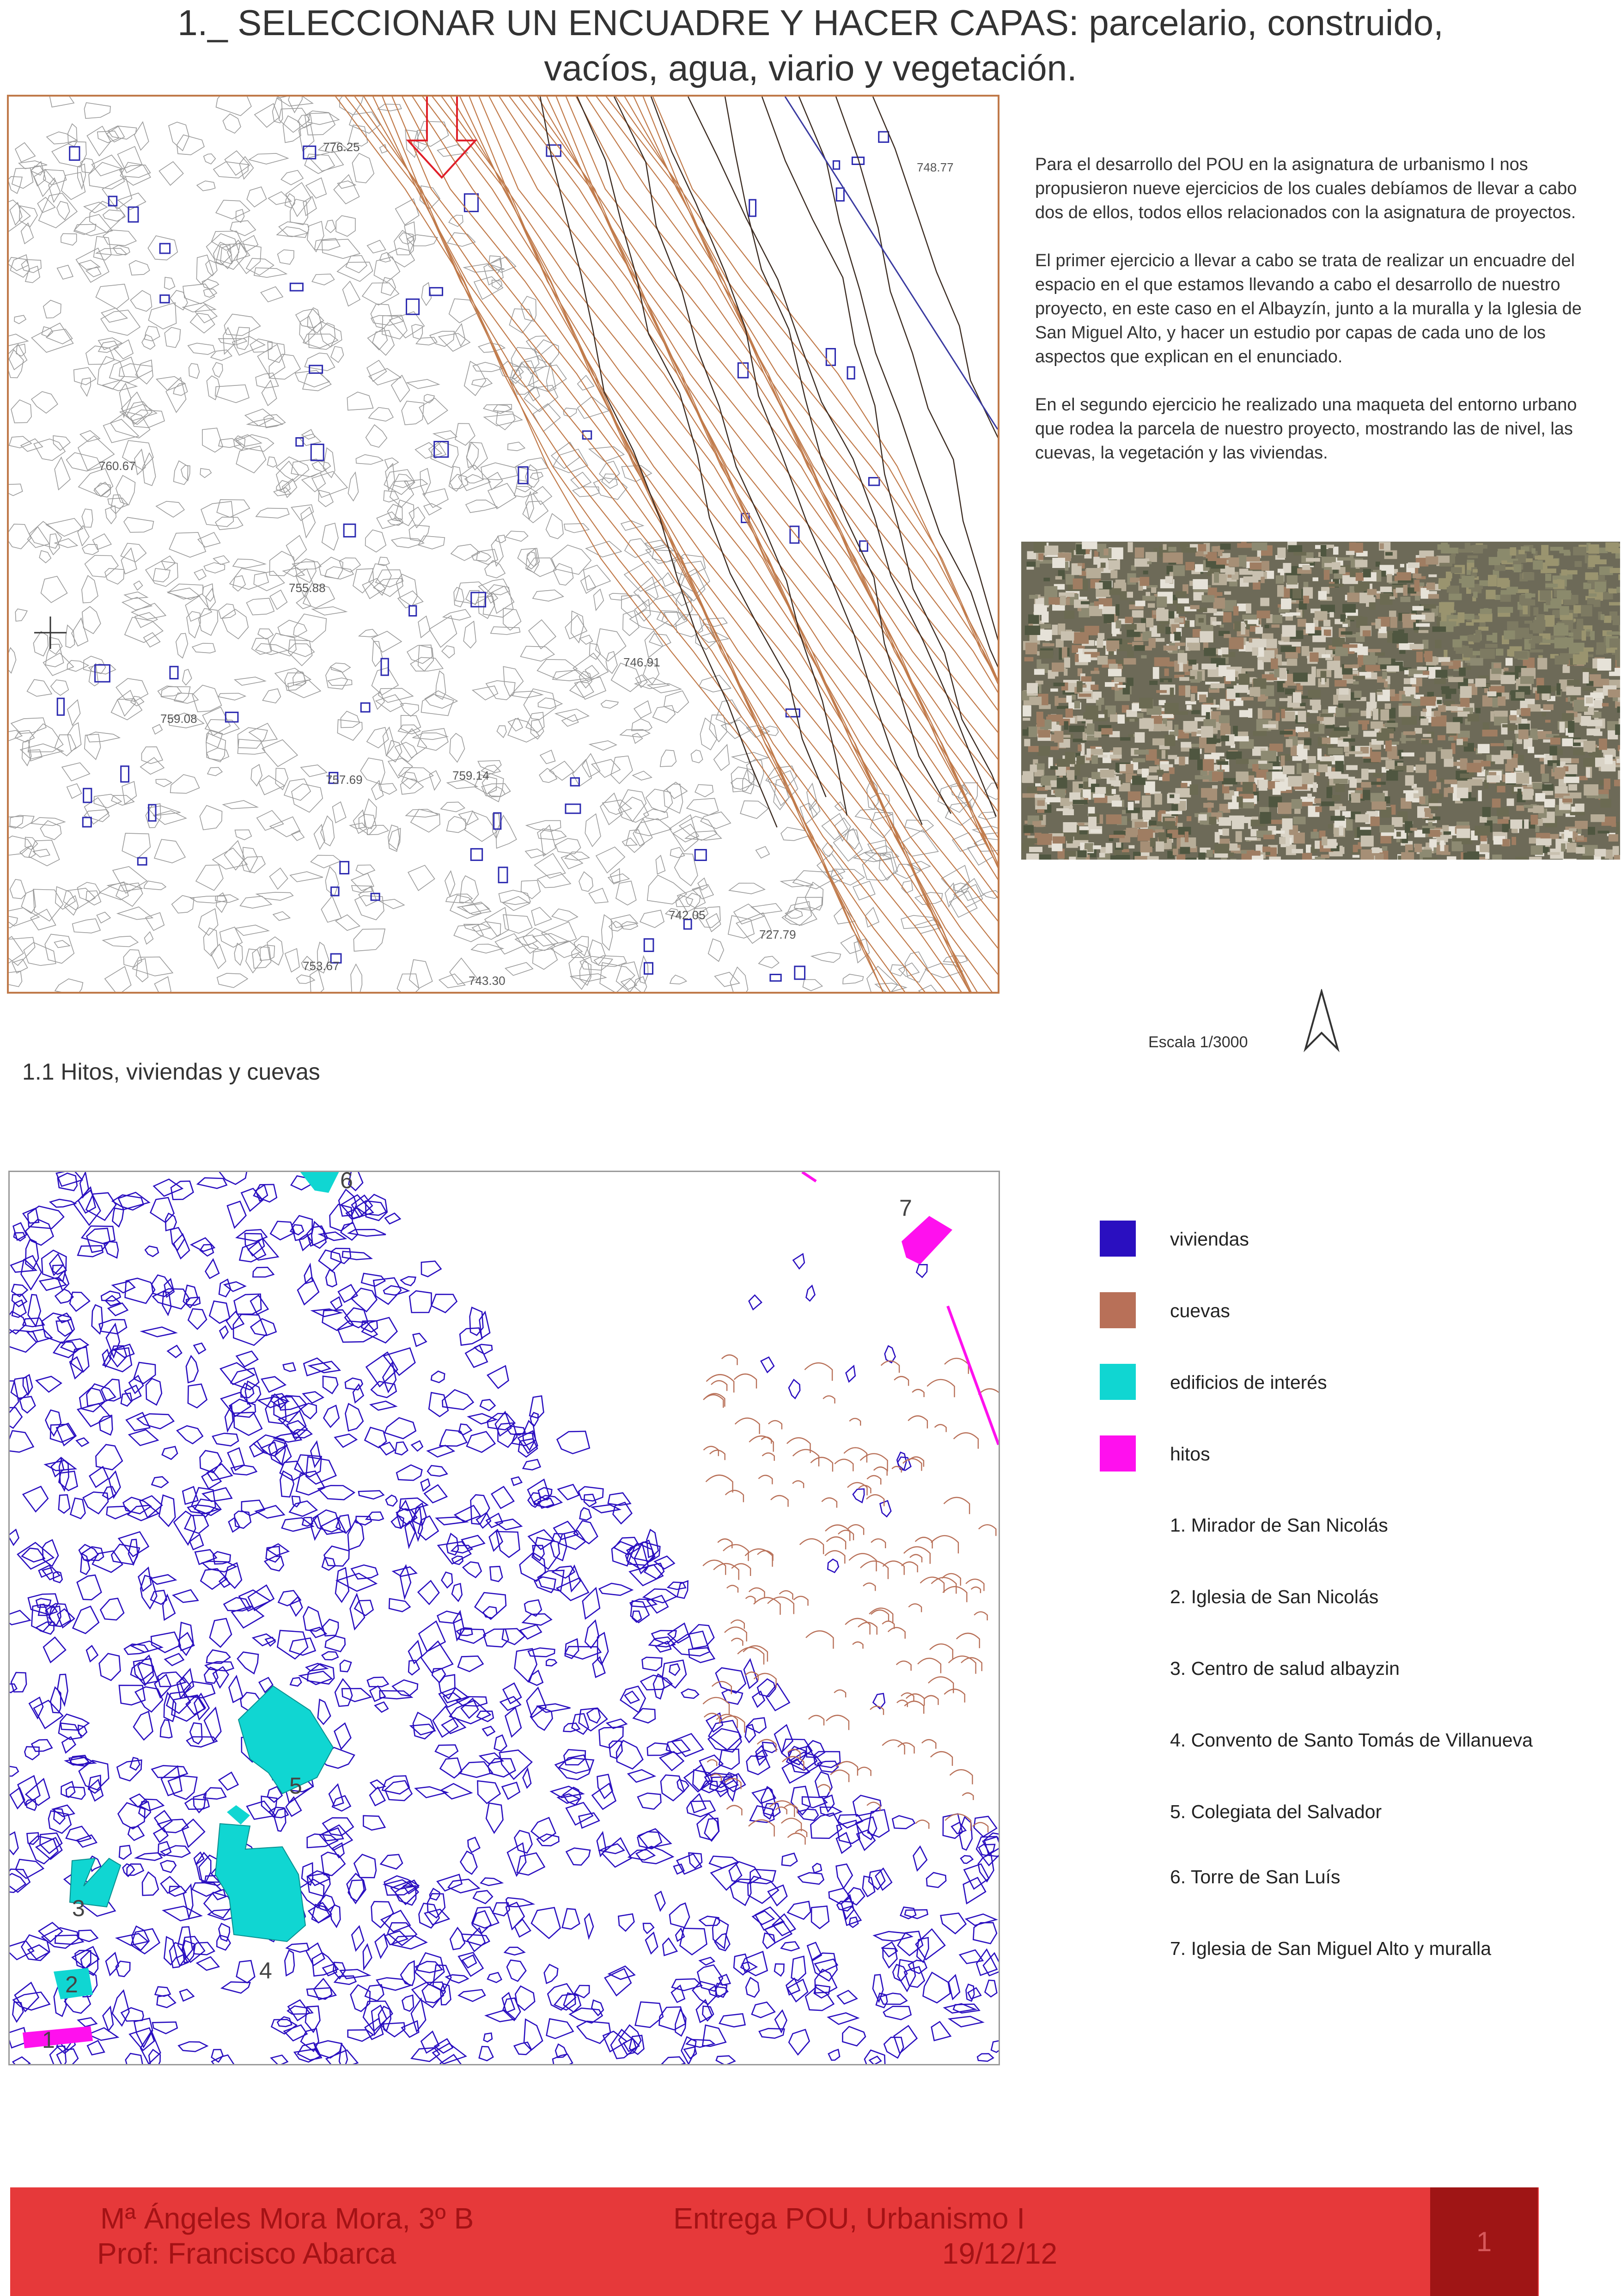 Image resolution: width=1621 pixels, height=2296 pixels. Describe the element at coordinates (1000, 2254) in the screenshot. I see `footer-date: 19/12/12` at that location.